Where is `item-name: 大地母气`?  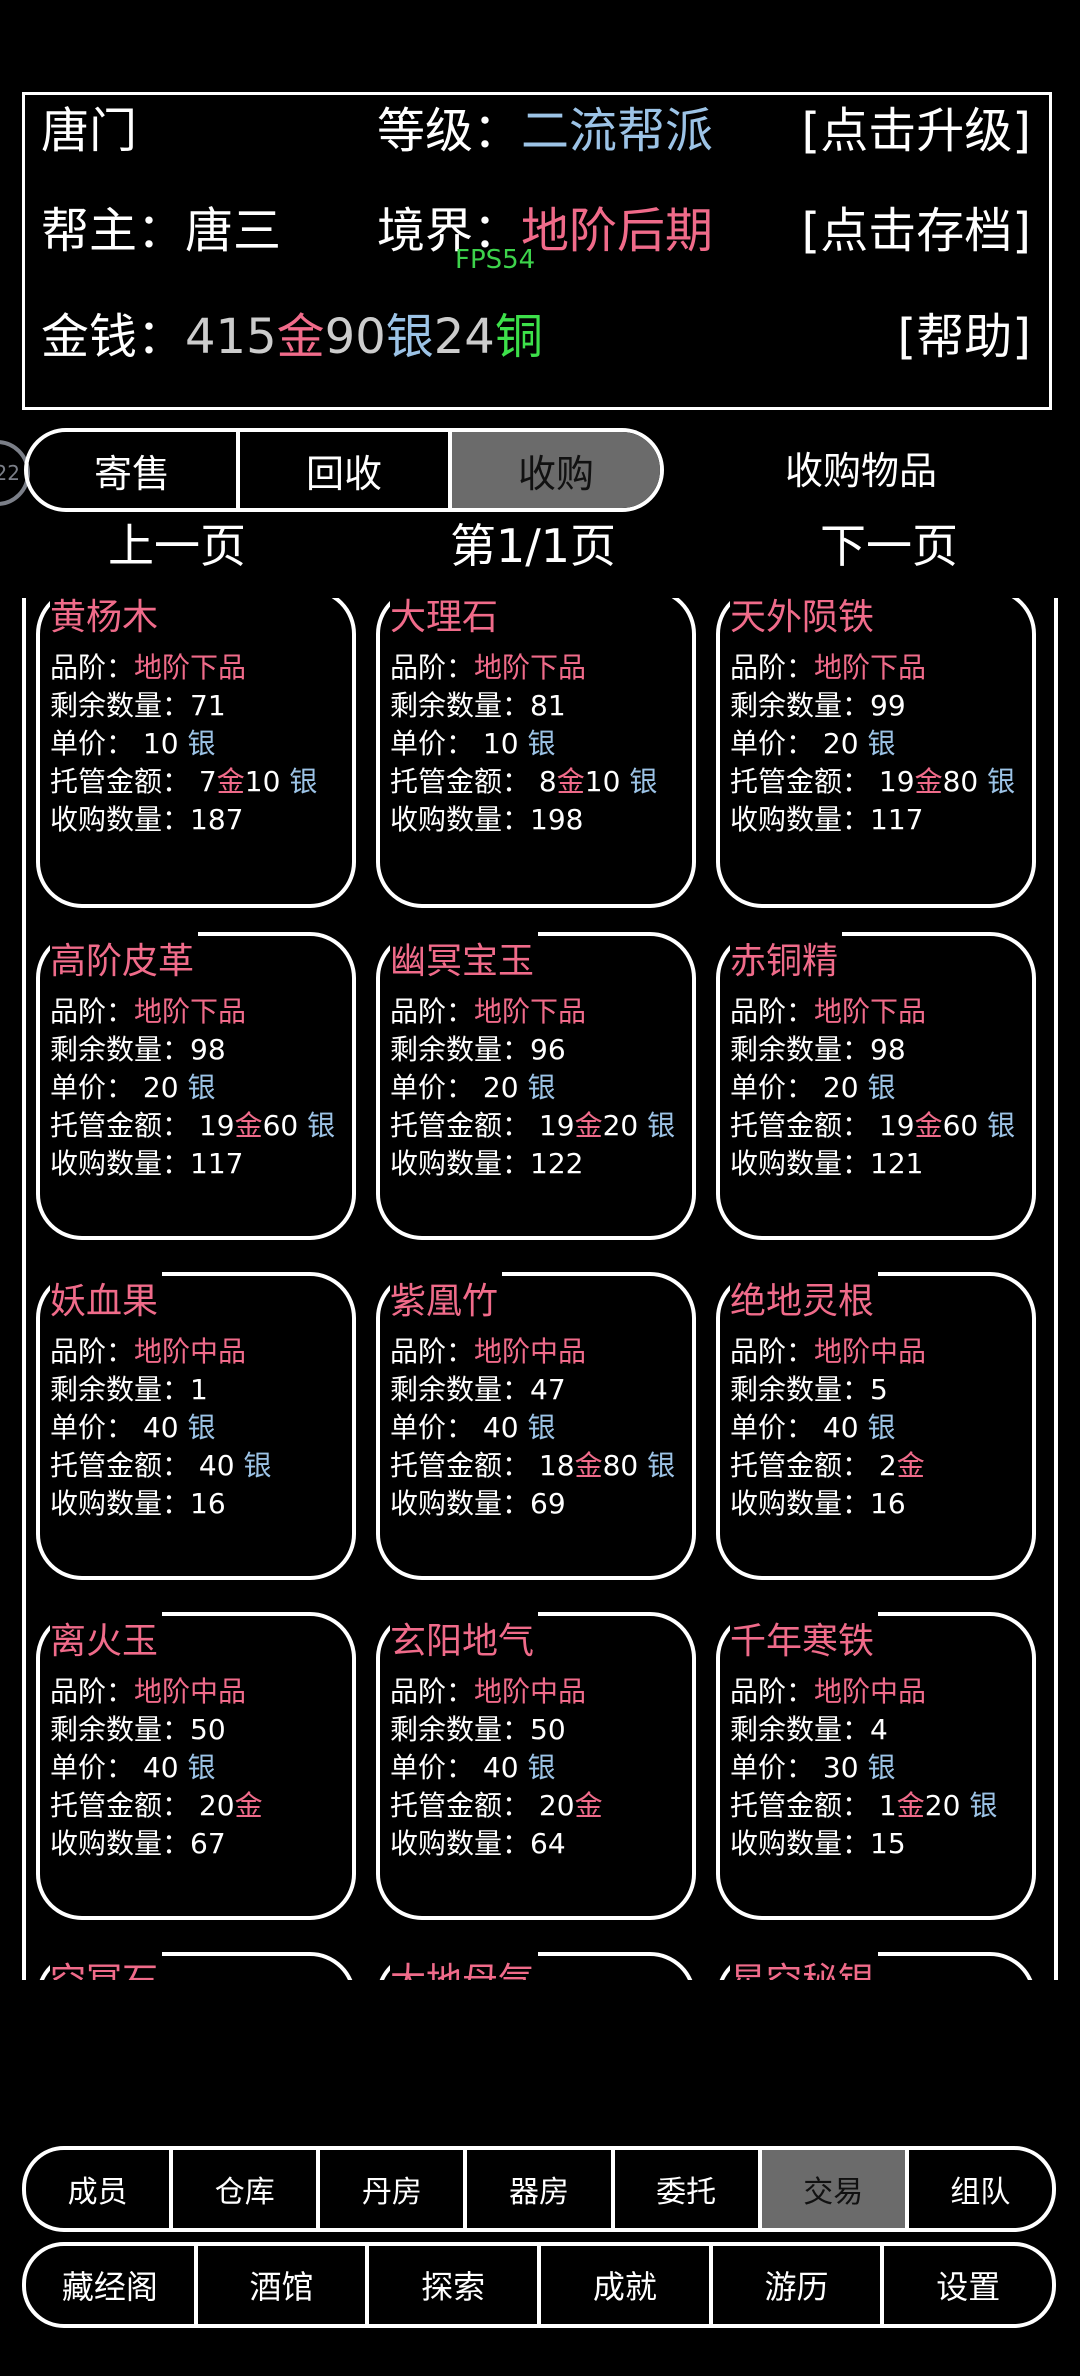
item-name: 大地母气 is located at coordinates (464, 1966).